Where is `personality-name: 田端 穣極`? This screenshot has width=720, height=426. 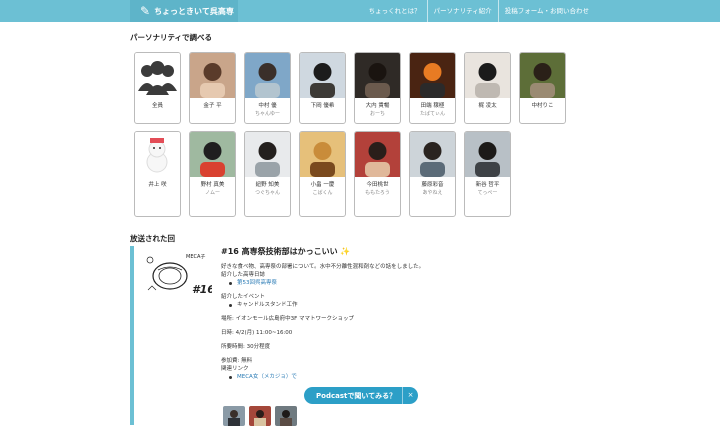 personality-name: 田端 穣極 is located at coordinates (432, 106).